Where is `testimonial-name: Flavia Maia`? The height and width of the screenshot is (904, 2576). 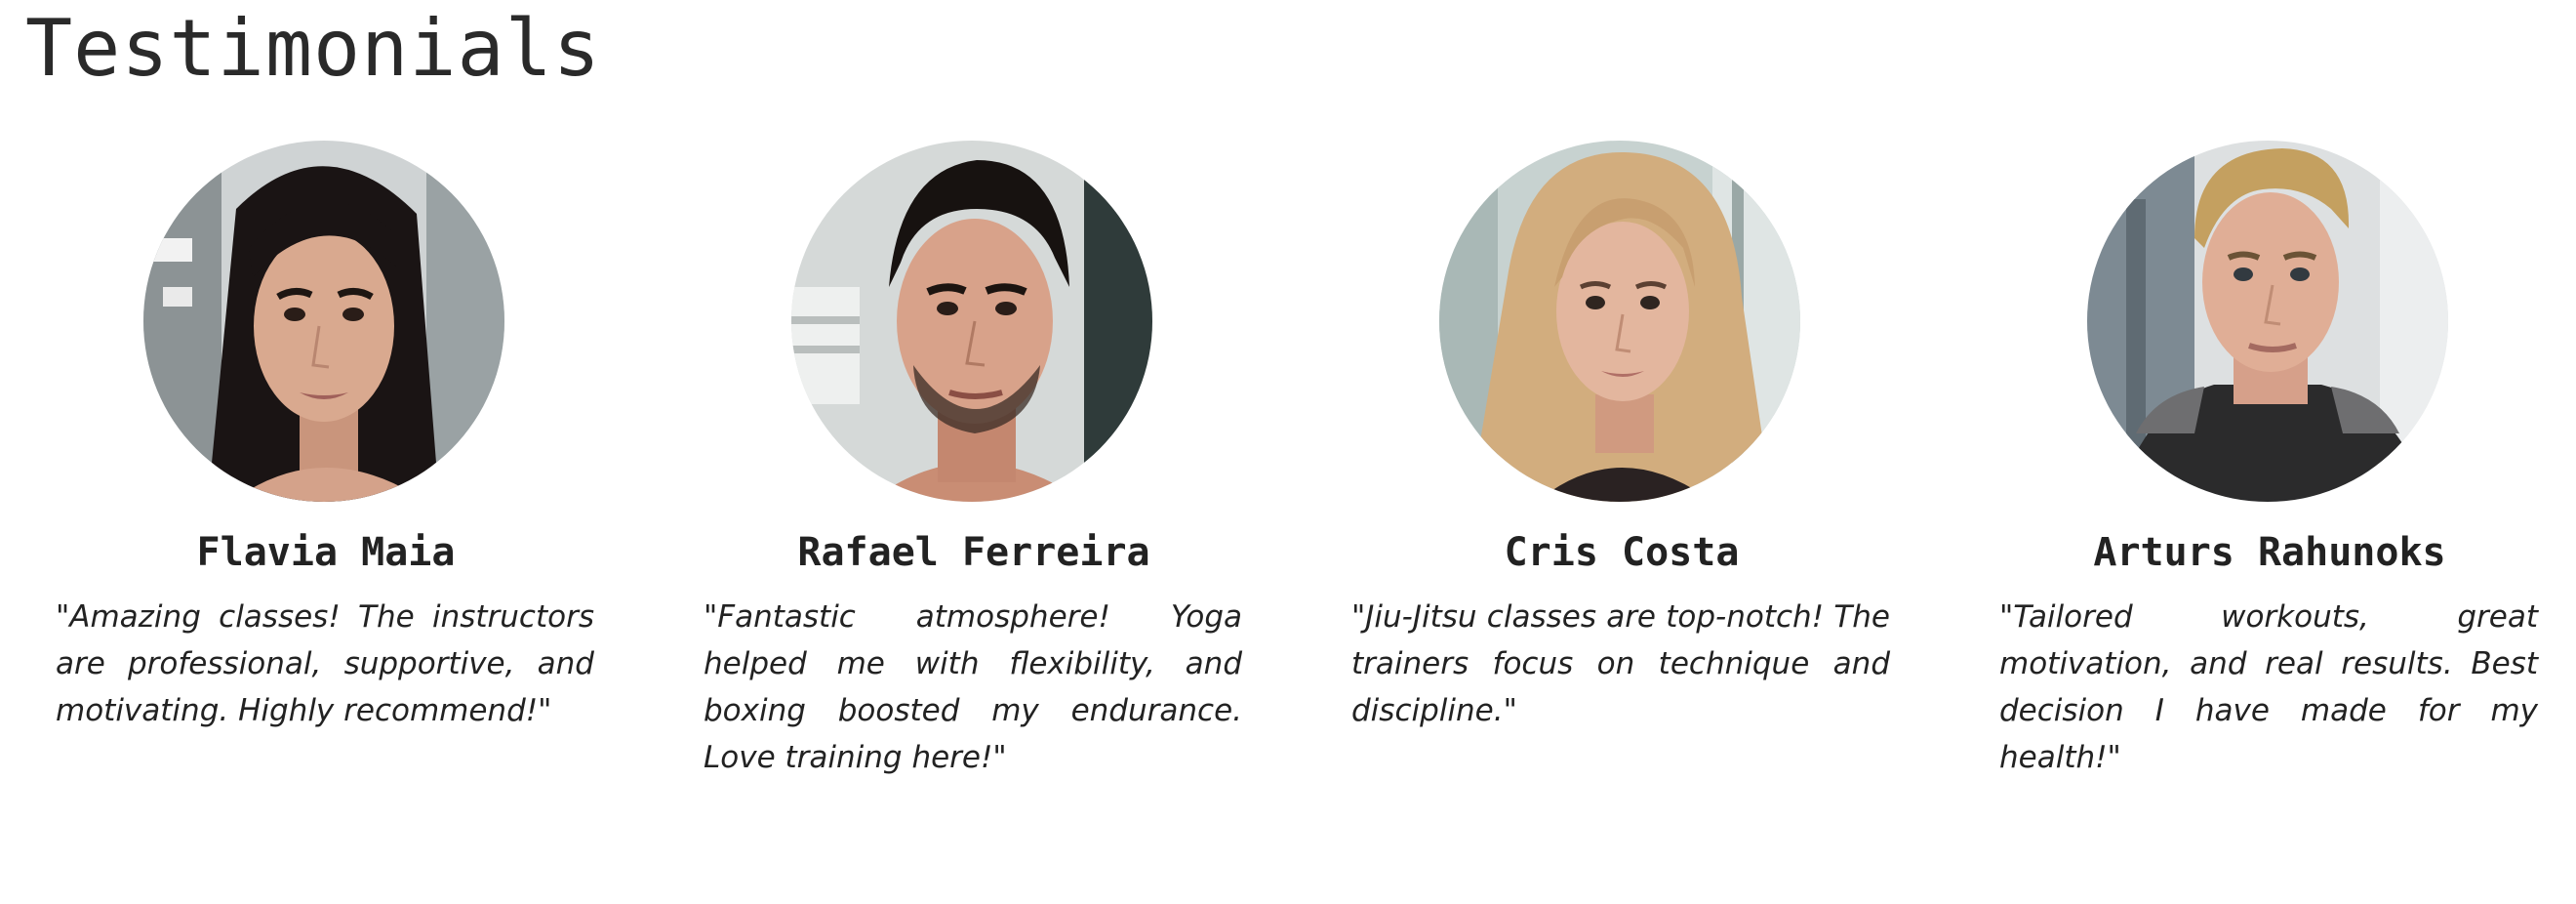
testimonial-name: Flavia Maia is located at coordinates (326, 552).